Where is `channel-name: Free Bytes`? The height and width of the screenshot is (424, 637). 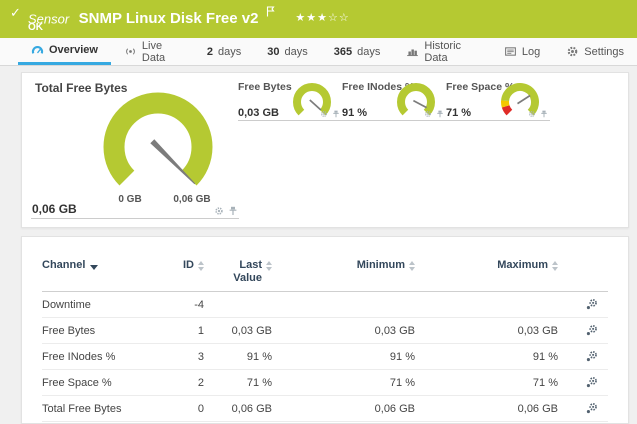
channel-name: Free Bytes is located at coordinates (69, 330).